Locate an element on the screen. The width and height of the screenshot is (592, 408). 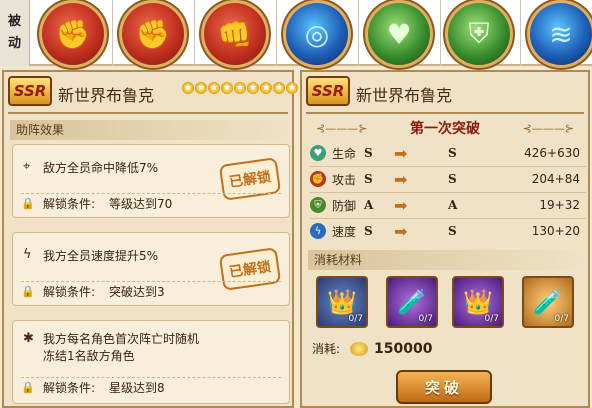
condition-value: 星级达到8 is located at coordinates (137, 388).